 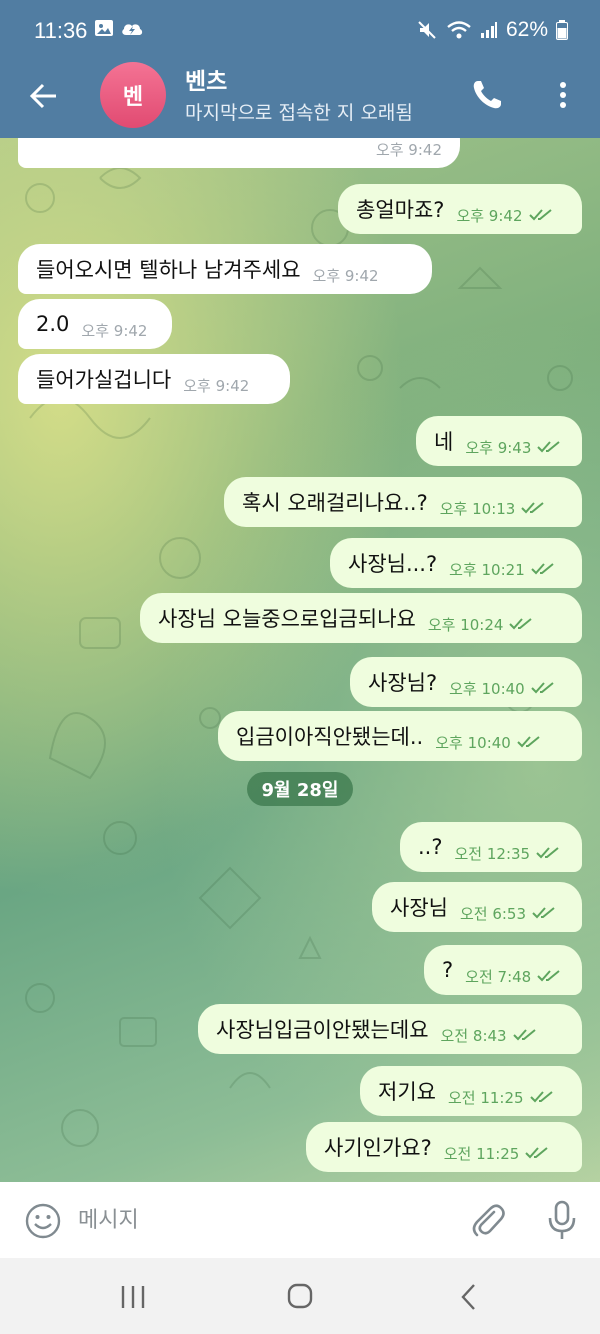 What do you see at coordinates (460, 209) in the screenshot?
I see `message-bubble: 총얼마죠? 오후 9:42` at bounding box center [460, 209].